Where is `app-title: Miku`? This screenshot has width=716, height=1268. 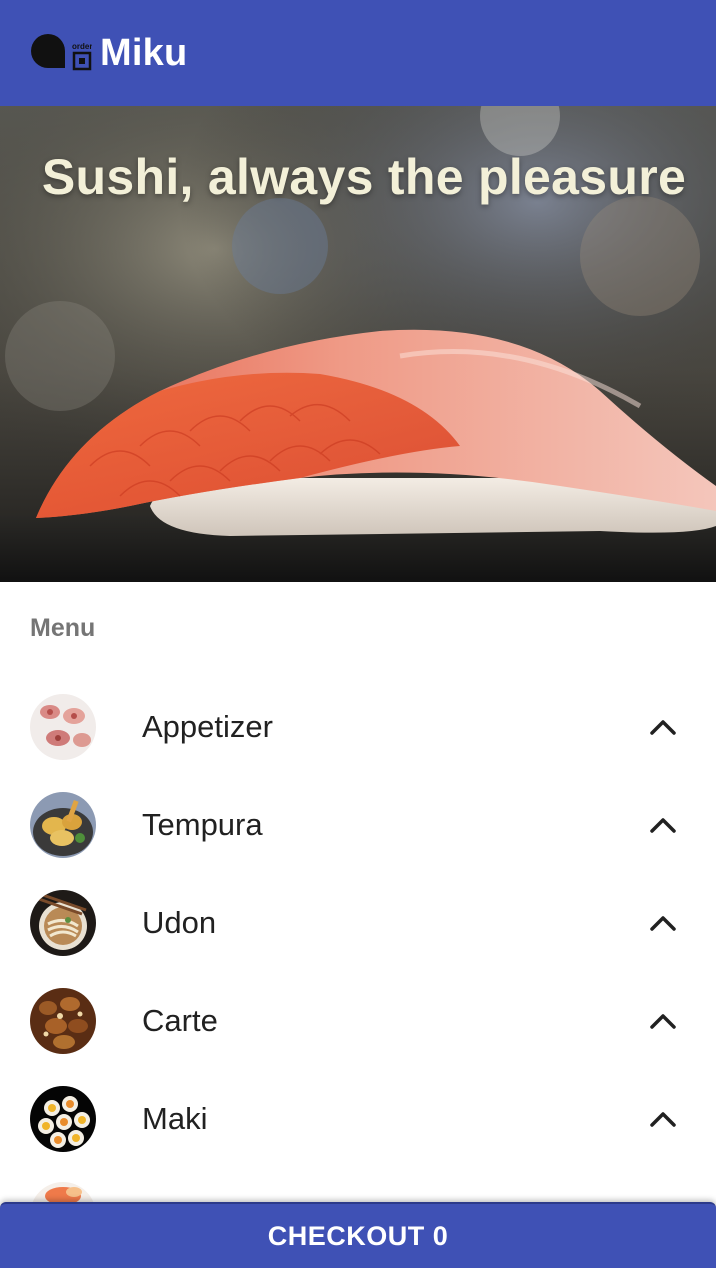
app-title: Miku is located at coordinates (144, 52).